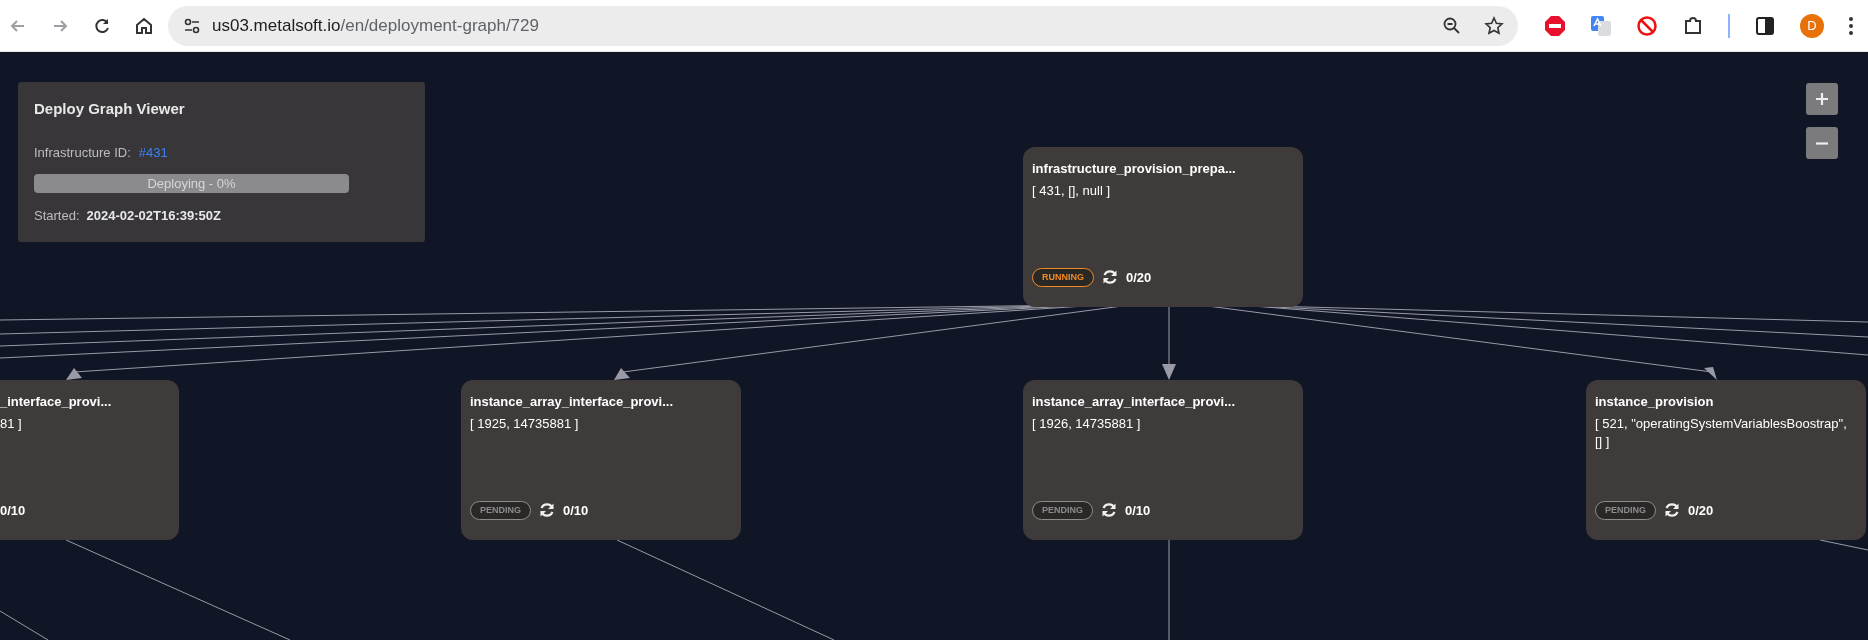 This screenshot has width=1868, height=640. I want to click on field-label: Infrastructure ID:, so click(82, 152).